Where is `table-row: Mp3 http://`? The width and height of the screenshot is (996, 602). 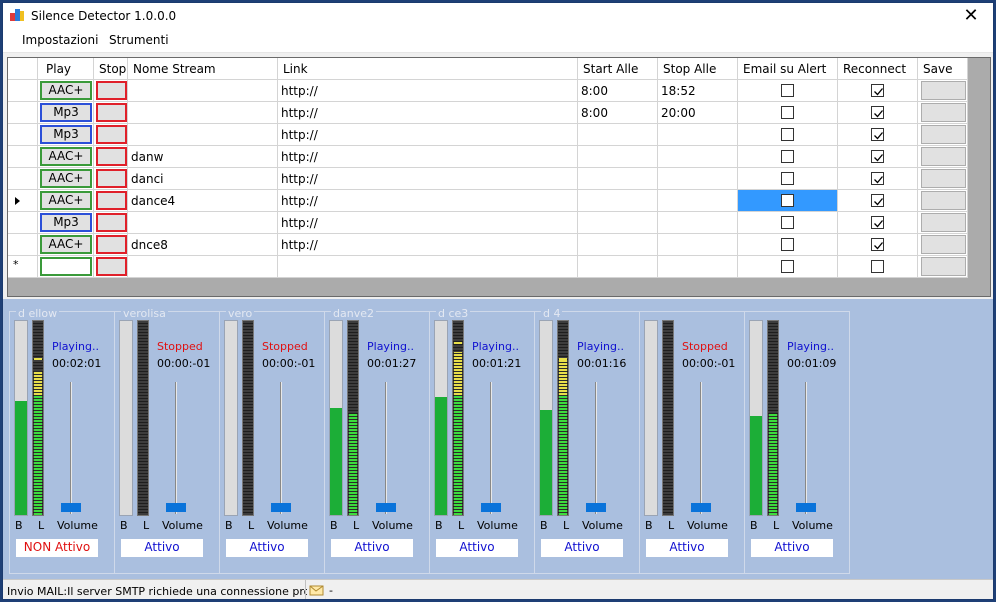 table-row: Mp3 http:// is located at coordinates (488, 223).